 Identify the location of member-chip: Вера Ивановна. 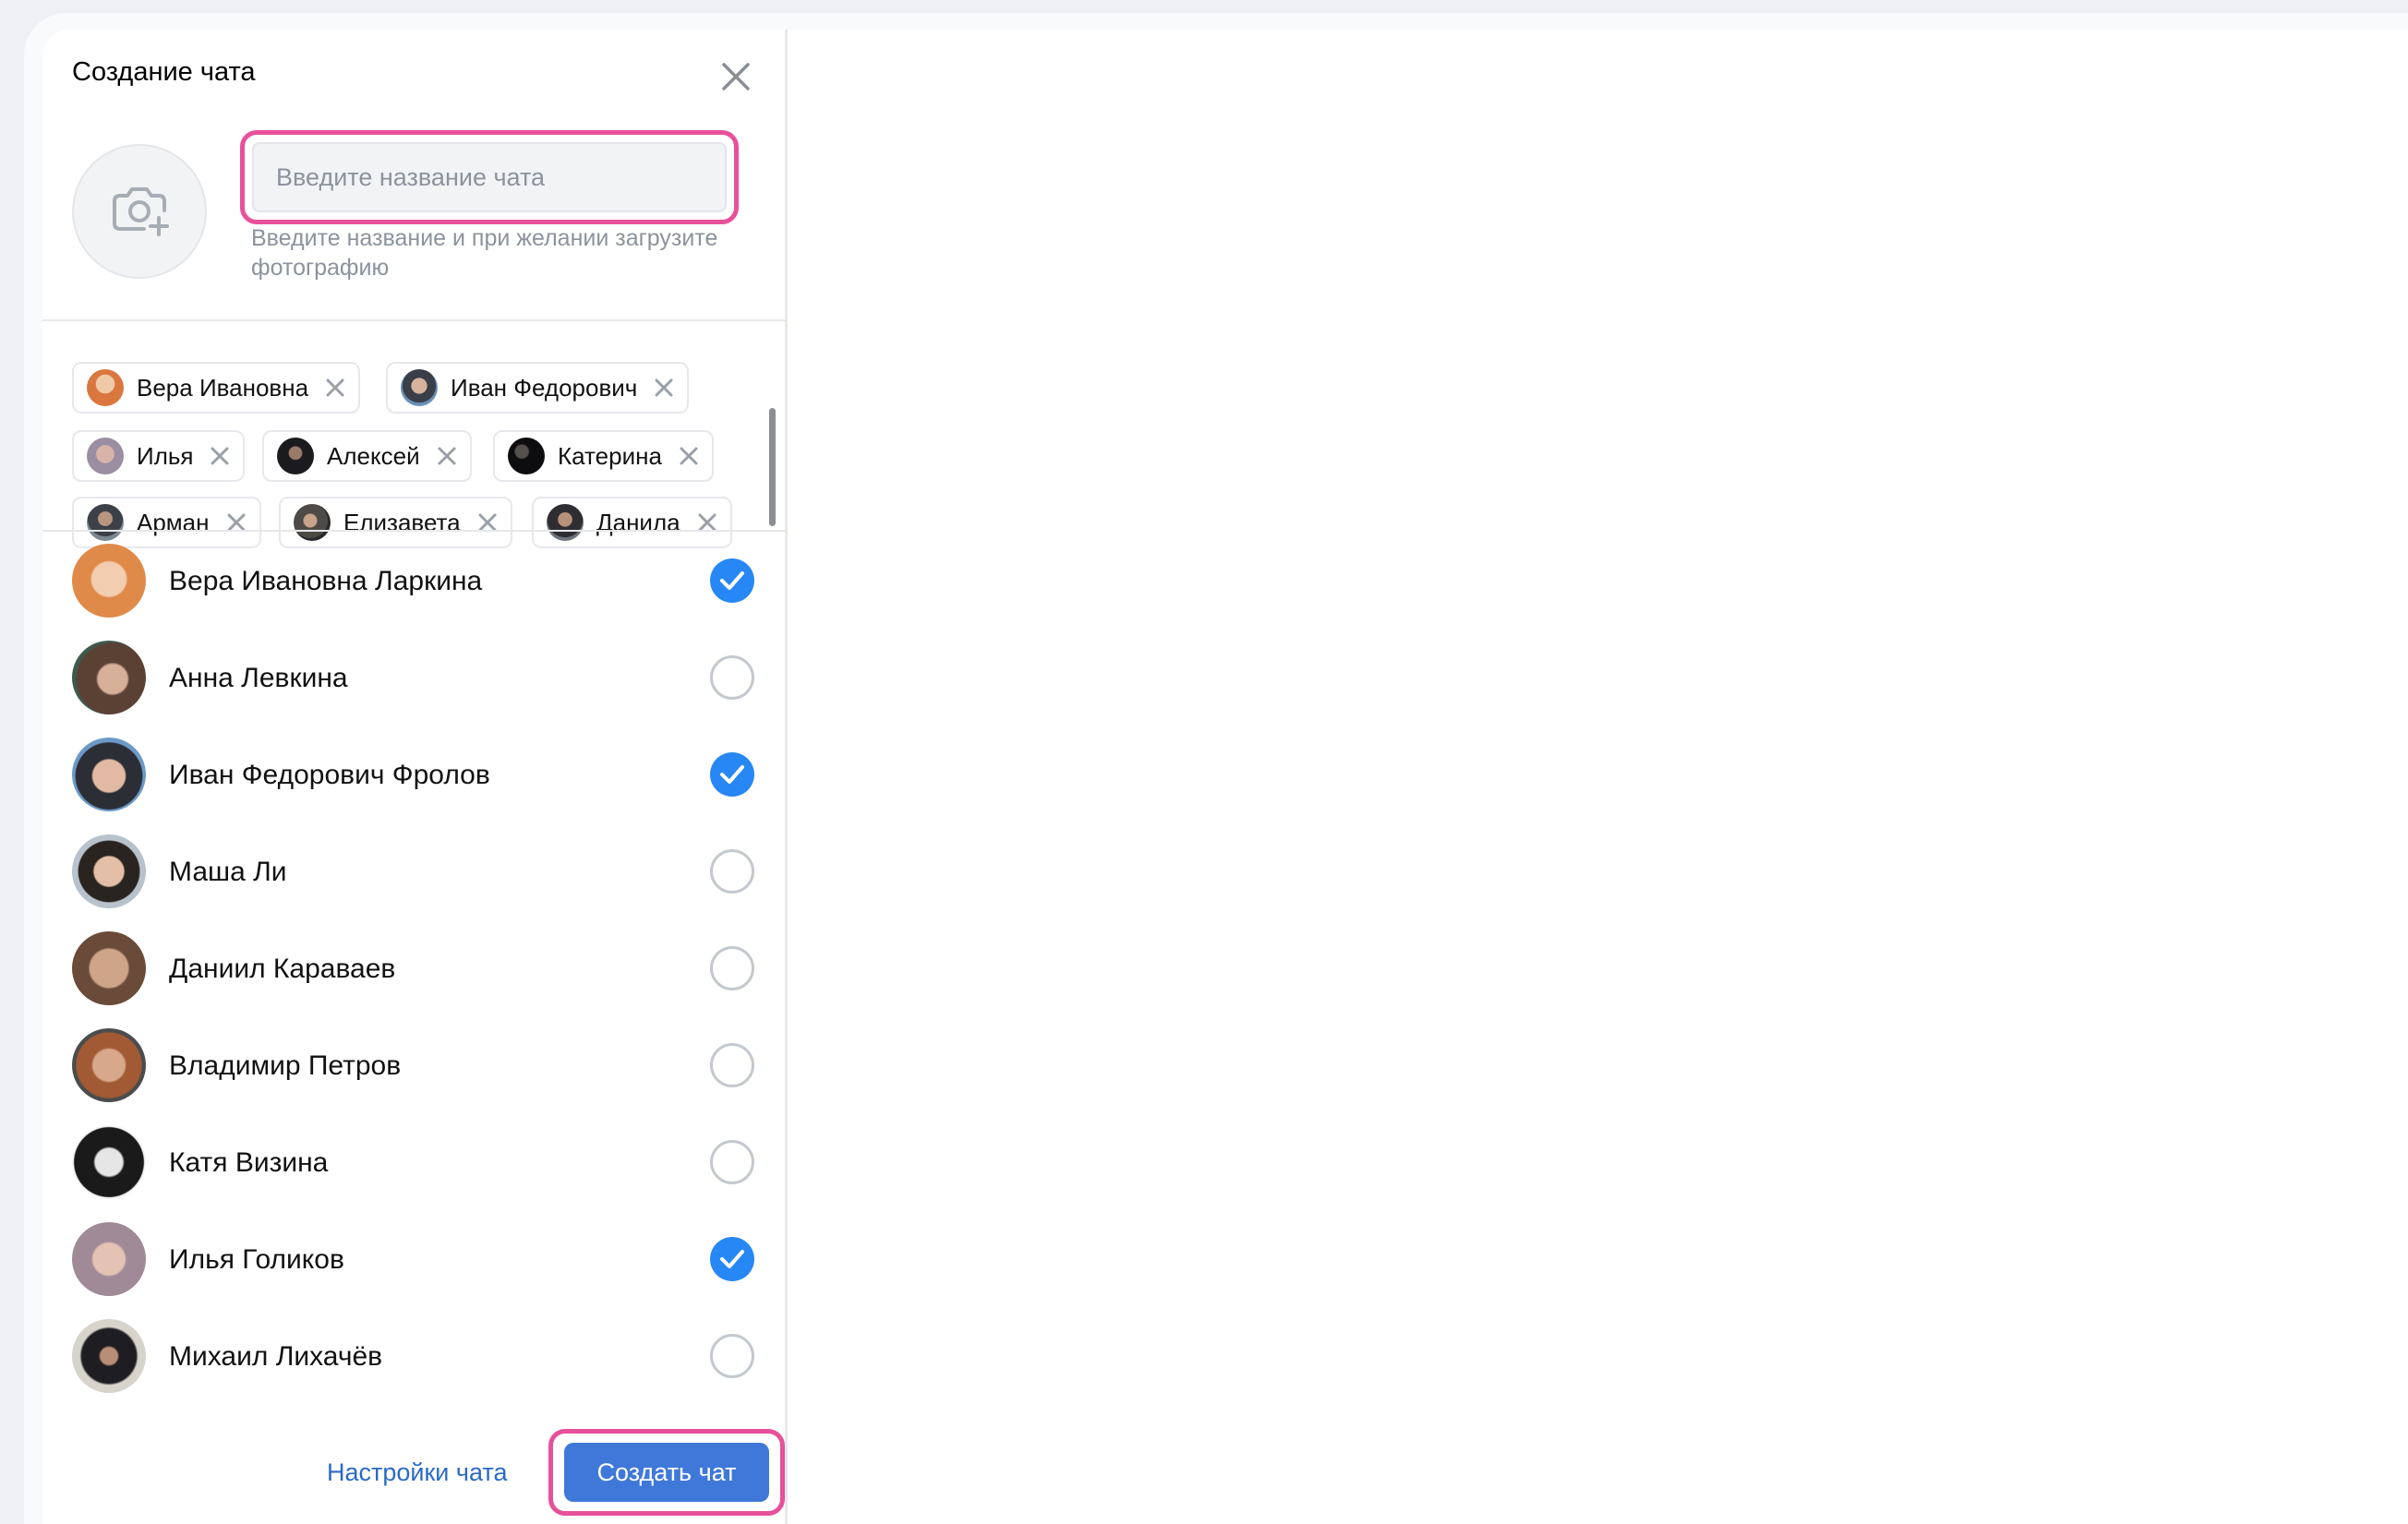
(216, 388).